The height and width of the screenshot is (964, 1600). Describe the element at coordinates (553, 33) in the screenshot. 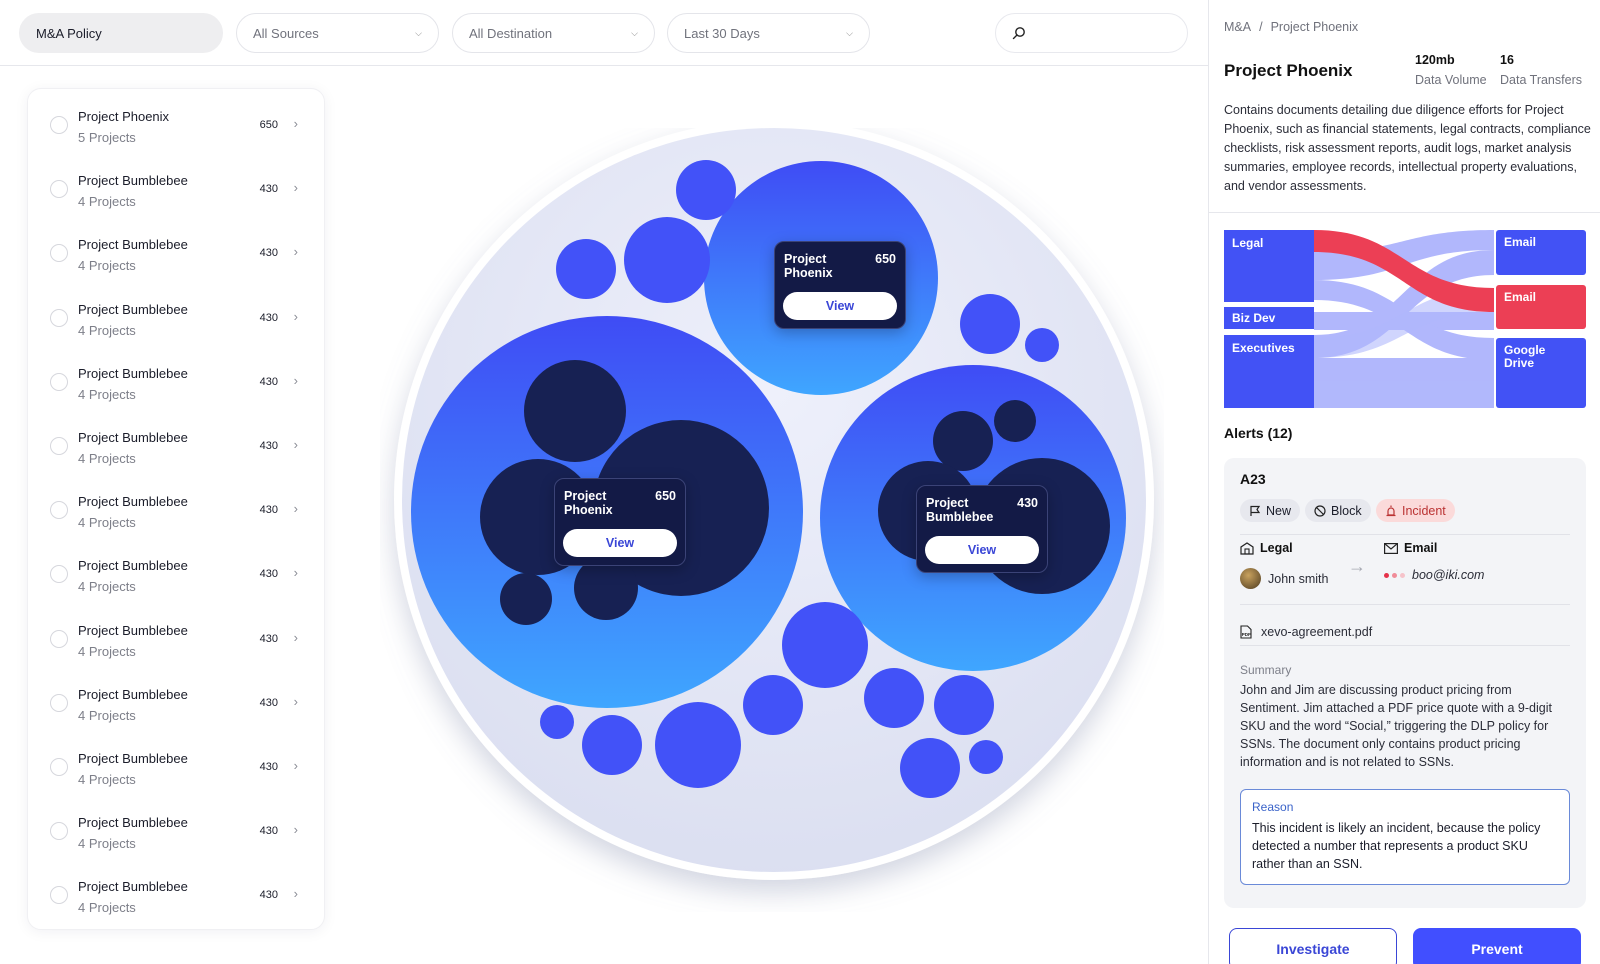

I see `destination-dropdown: All Destination ⌵` at that location.